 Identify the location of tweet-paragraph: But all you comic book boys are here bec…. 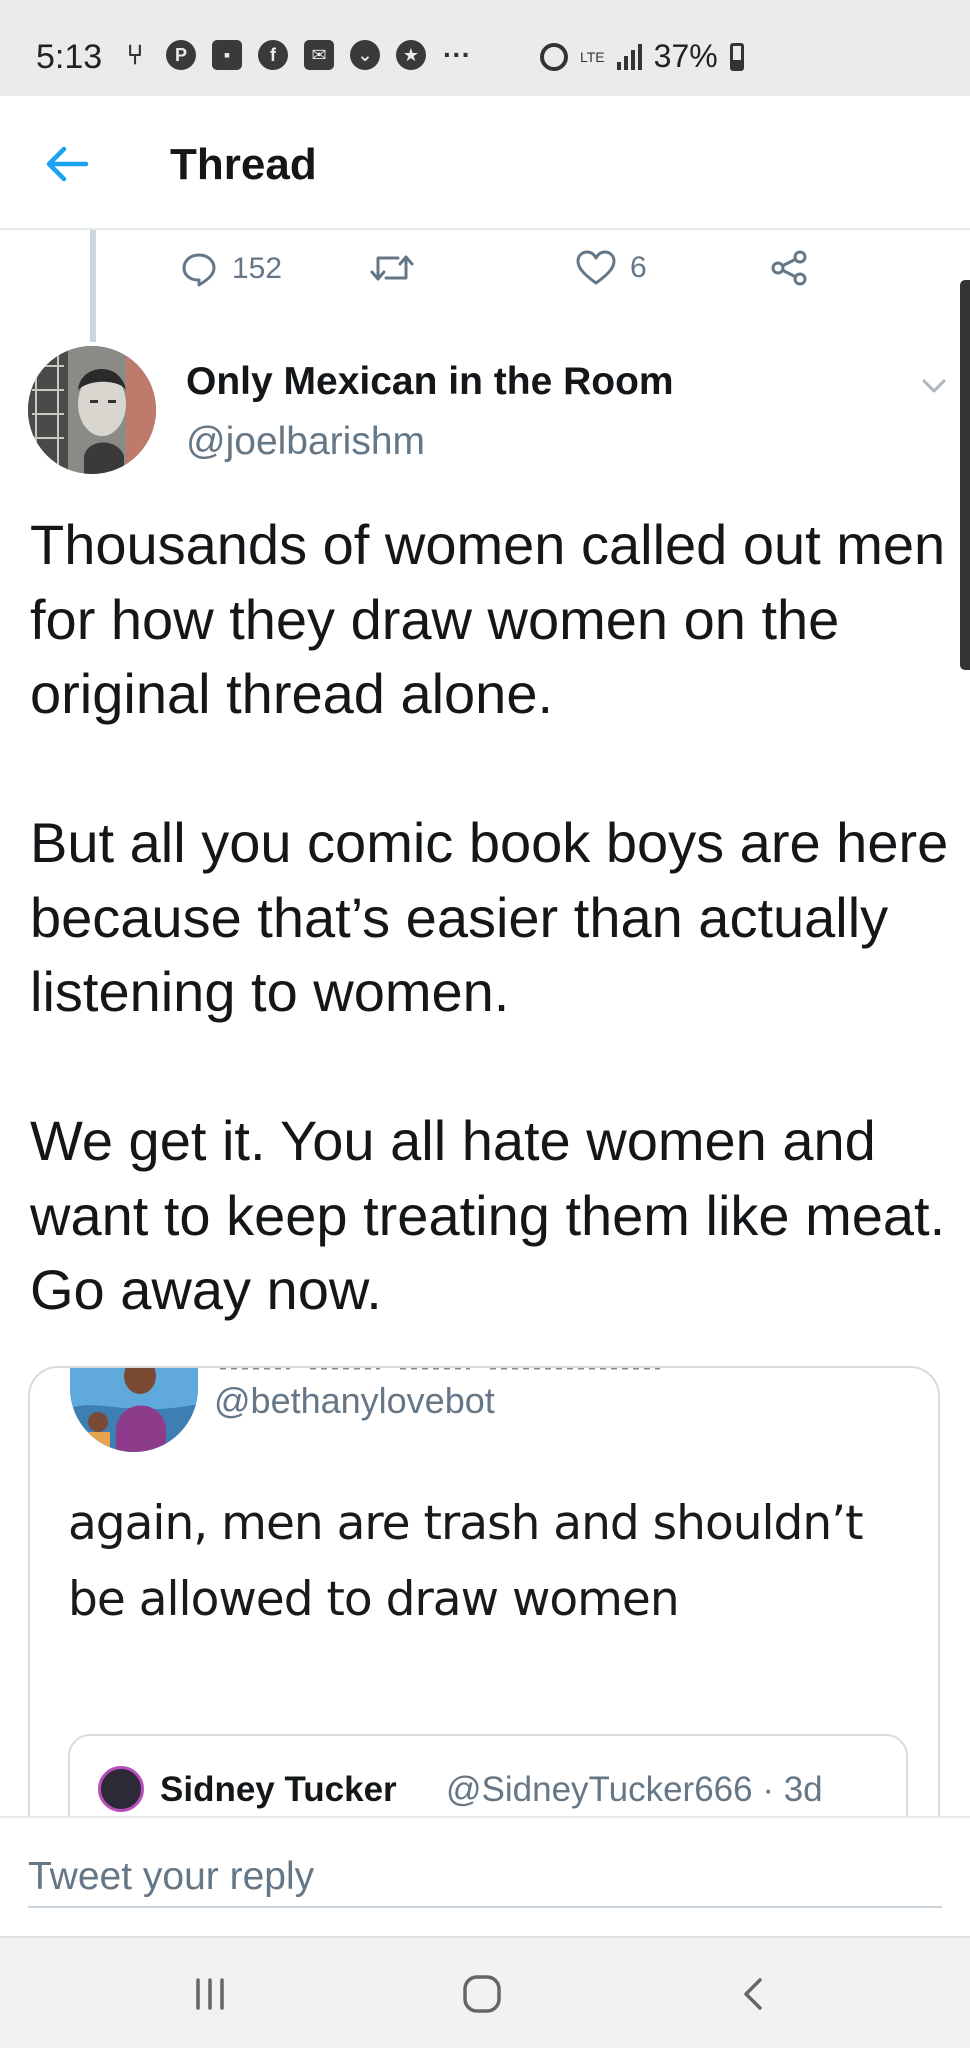
(489, 917).